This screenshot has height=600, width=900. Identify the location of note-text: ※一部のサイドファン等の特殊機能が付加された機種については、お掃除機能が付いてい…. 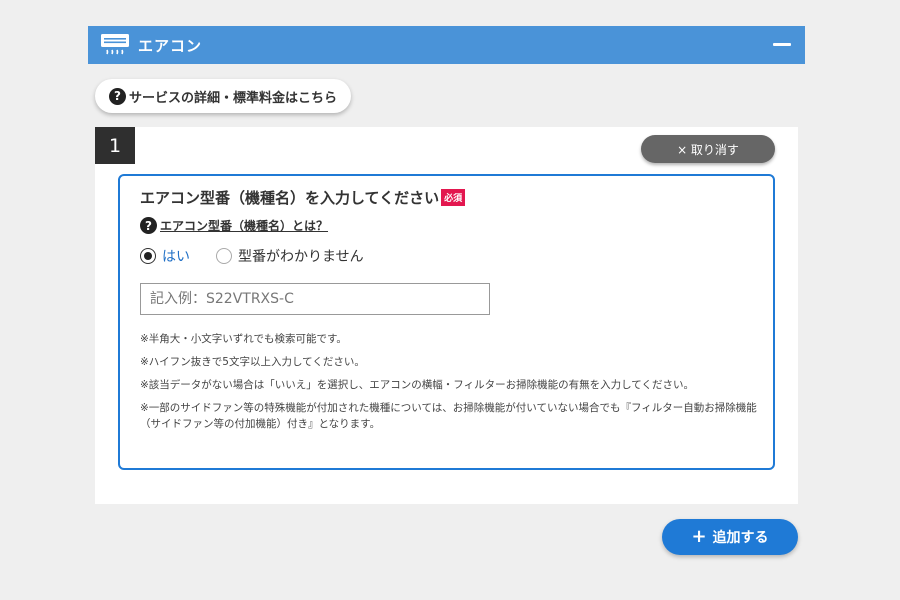
(448, 416).